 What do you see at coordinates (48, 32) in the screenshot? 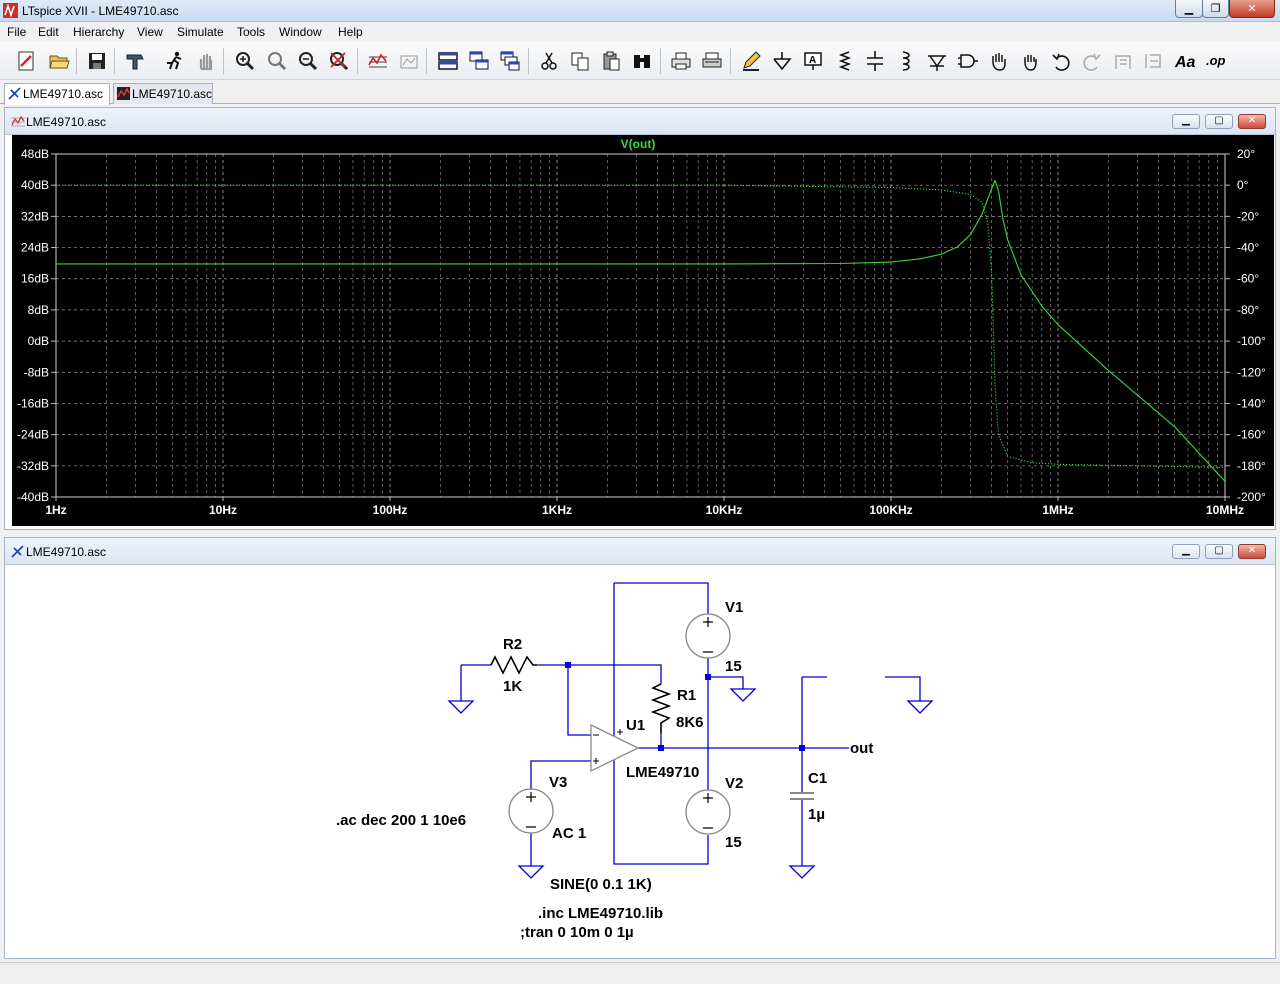
I see `menu-edit: Edit` at bounding box center [48, 32].